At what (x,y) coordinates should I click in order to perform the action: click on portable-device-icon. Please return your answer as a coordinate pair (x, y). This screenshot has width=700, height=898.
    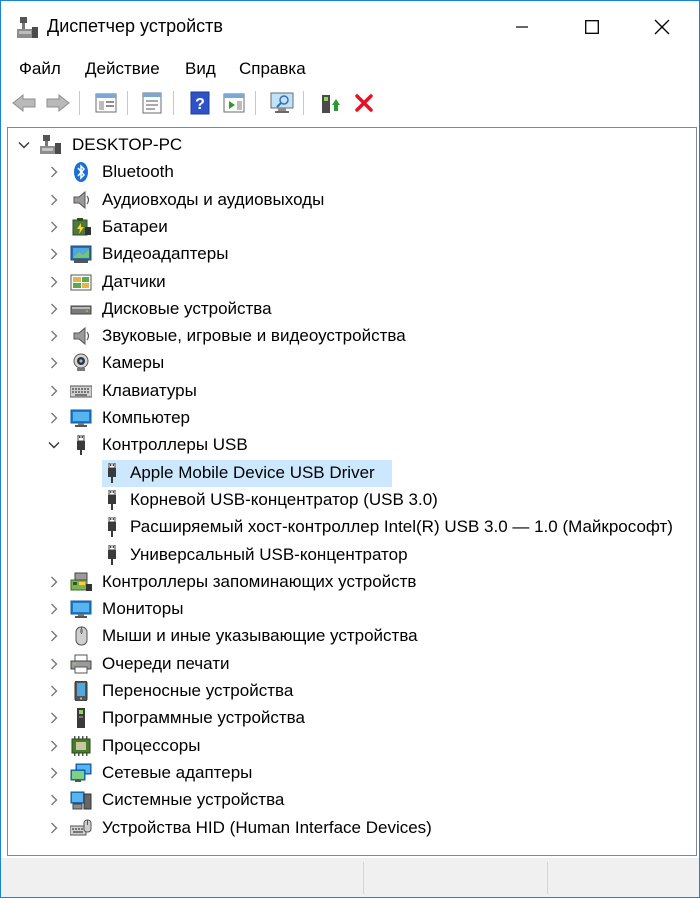
    Looking at the image, I should click on (81, 691).